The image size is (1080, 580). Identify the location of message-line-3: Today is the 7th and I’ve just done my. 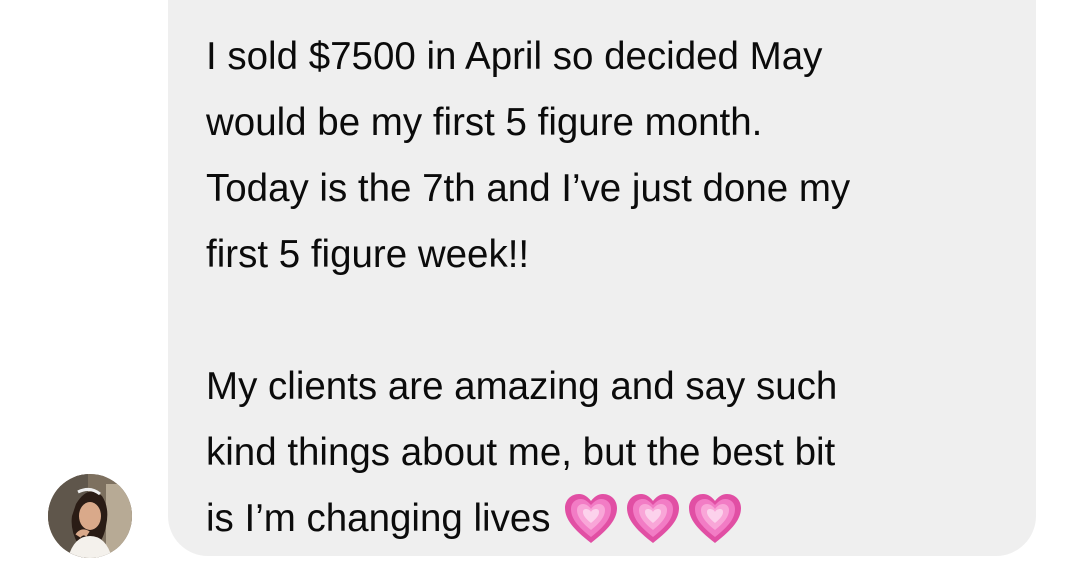
(528, 188).